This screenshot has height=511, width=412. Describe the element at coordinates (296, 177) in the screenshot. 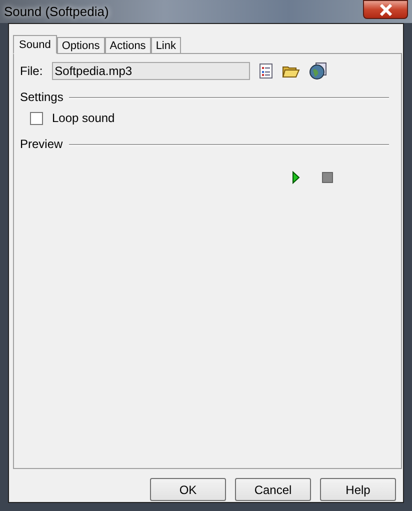

I see `play-icon` at that location.